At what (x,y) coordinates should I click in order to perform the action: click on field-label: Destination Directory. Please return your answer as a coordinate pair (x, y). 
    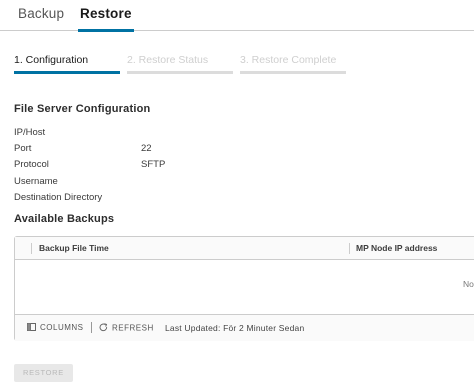
    Looking at the image, I should click on (58, 197).